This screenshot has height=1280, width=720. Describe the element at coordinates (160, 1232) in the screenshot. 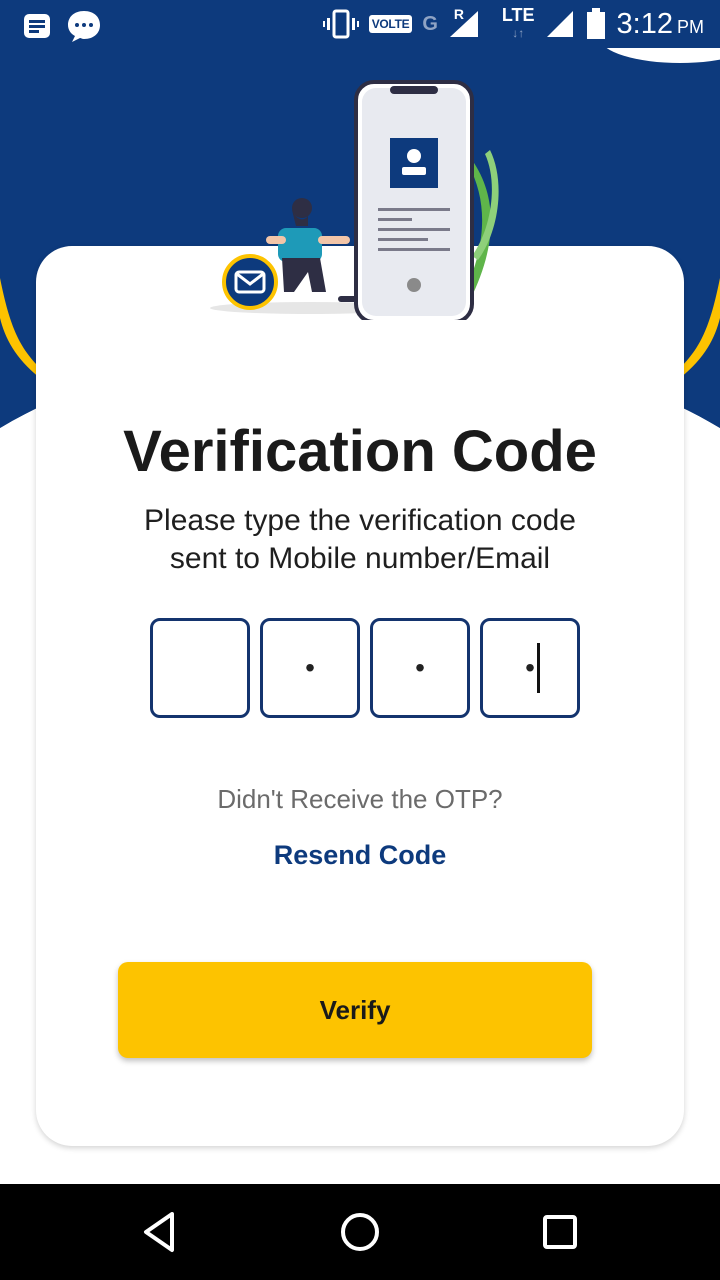

I see `back-icon` at that location.